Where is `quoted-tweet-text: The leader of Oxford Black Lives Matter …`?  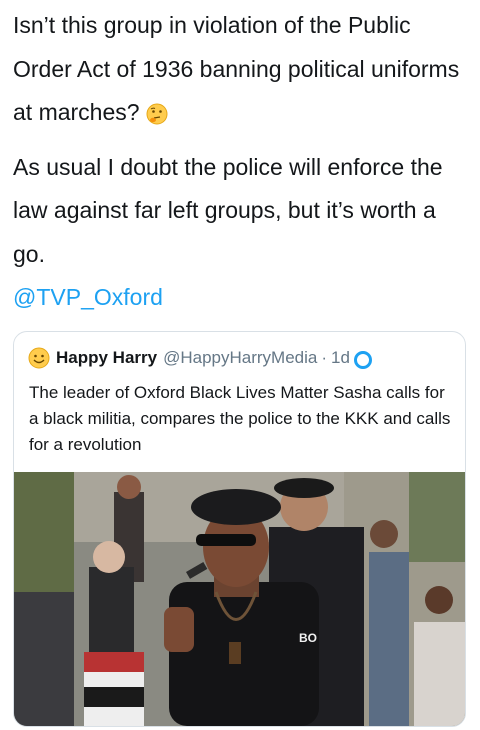 quoted-tweet-text: The leader of Oxford Black Lives Matter … is located at coordinates (240, 418).